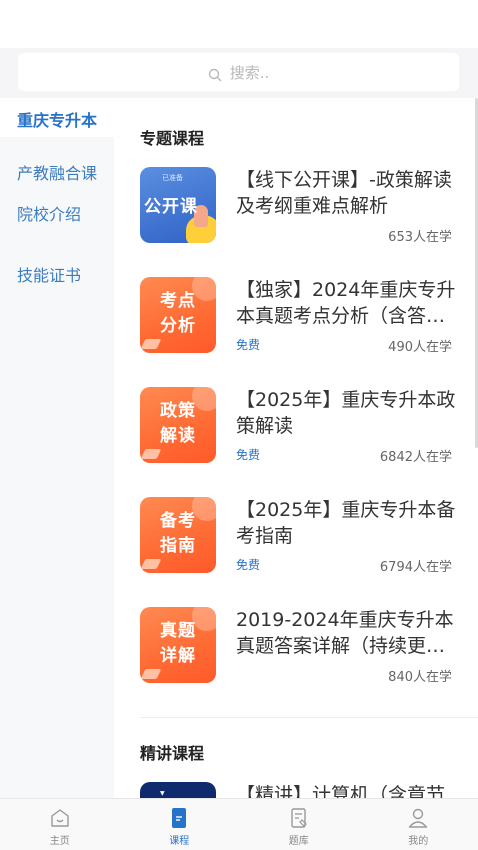  What do you see at coordinates (298, 841) in the screenshot?
I see `tab-label: 题库` at bounding box center [298, 841].